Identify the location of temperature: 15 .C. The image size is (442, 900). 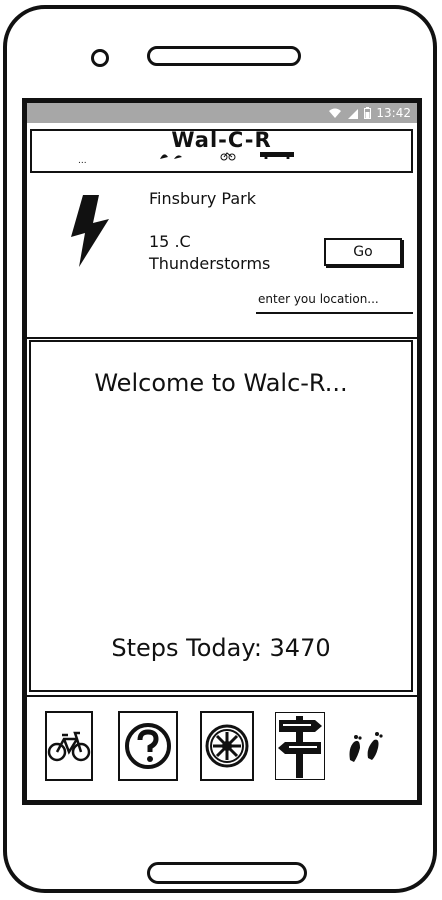
(170, 241).